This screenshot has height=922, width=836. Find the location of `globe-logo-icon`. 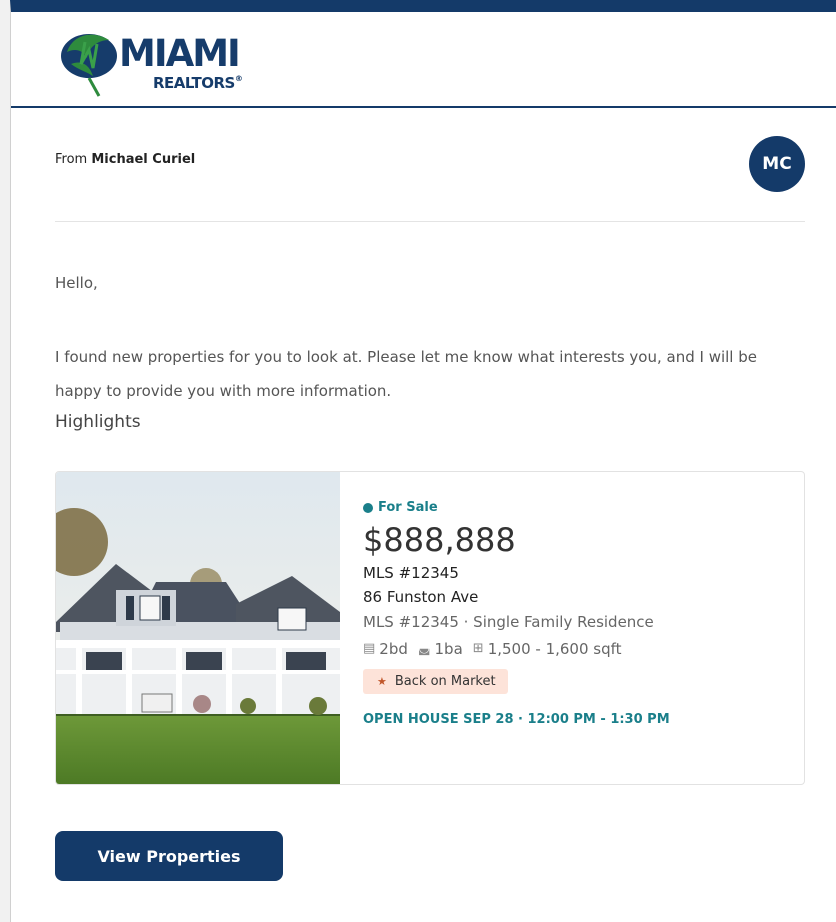

globe-logo-icon is located at coordinates (89, 65).